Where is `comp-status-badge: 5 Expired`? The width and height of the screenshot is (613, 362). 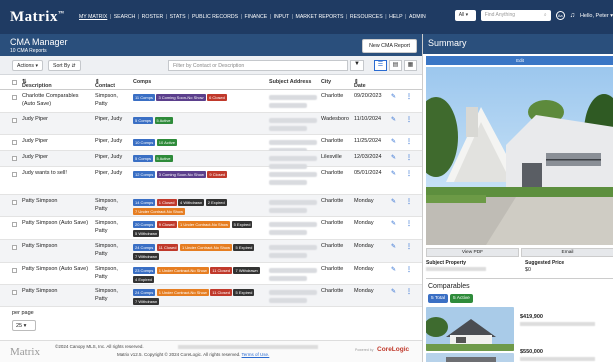
comp-status-badge: 5 Expired is located at coordinates (244, 247).